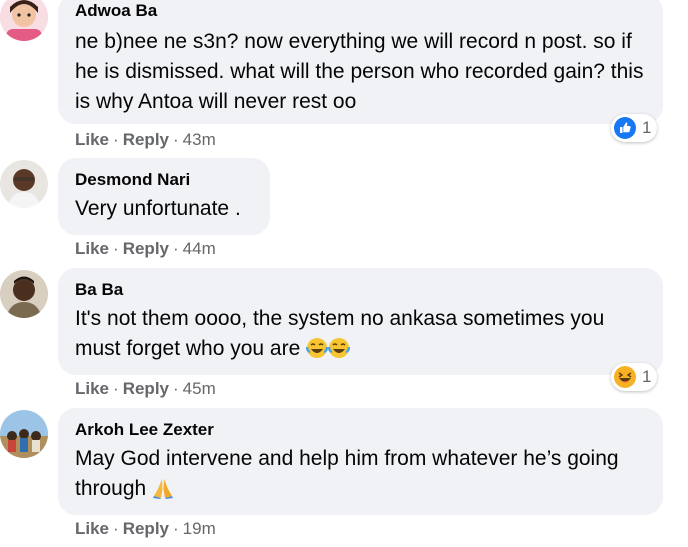 This screenshot has width=688, height=547. Describe the element at coordinates (199, 388) in the screenshot. I see `comment-timestamp: 45m` at that location.